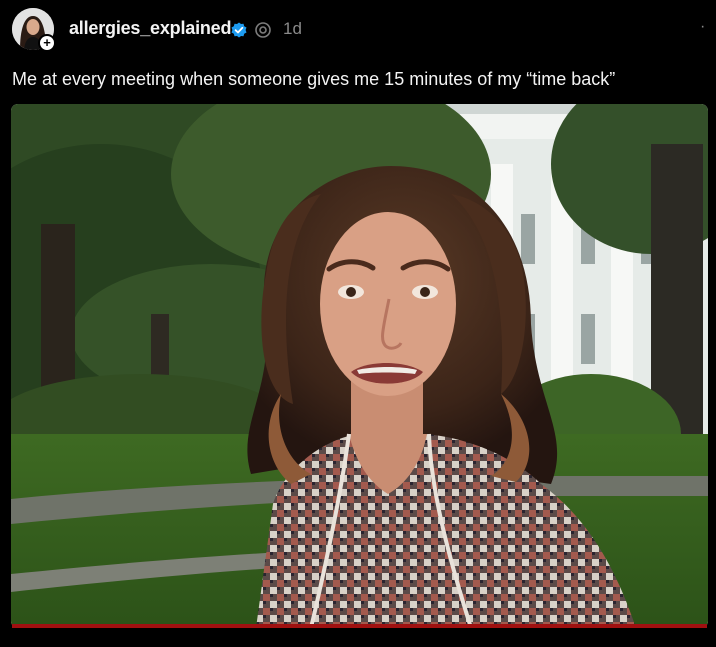 The height and width of the screenshot is (647, 716). Describe the element at coordinates (702, 27) in the screenshot. I see `more-options-button: ·` at that location.